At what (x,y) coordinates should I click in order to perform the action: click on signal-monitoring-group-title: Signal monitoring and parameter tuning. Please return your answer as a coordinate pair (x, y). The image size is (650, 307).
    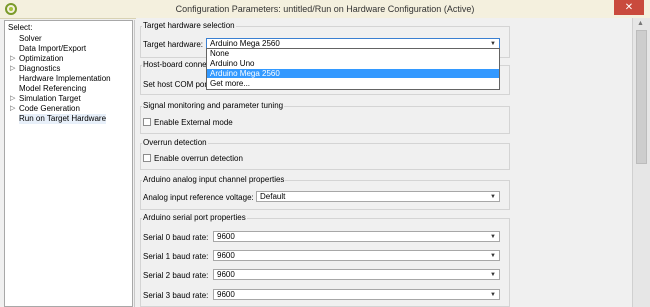
    Looking at the image, I should click on (213, 105).